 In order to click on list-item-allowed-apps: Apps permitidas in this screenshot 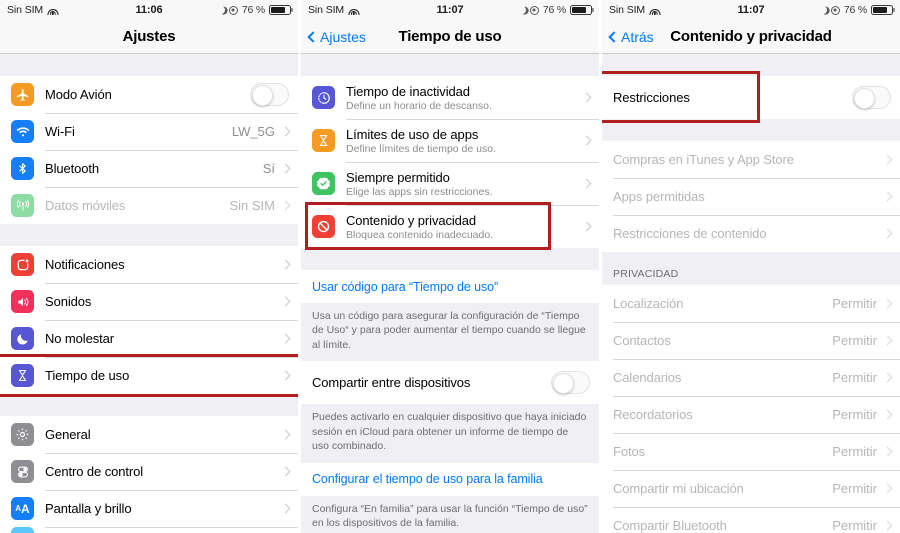, I will do `click(751, 196)`.